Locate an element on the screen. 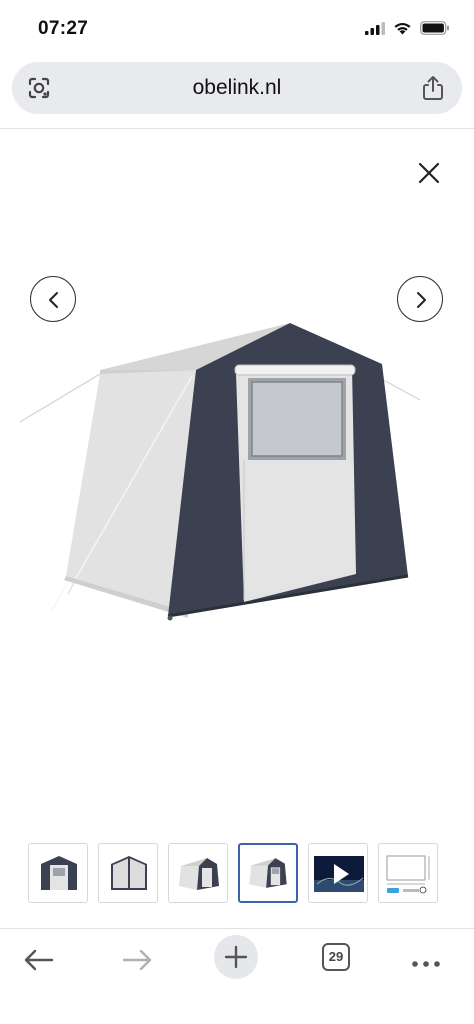 Image resolution: width=474 pixels, height=1024 pixels. thumbnail-5-video is located at coordinates (338, 873).